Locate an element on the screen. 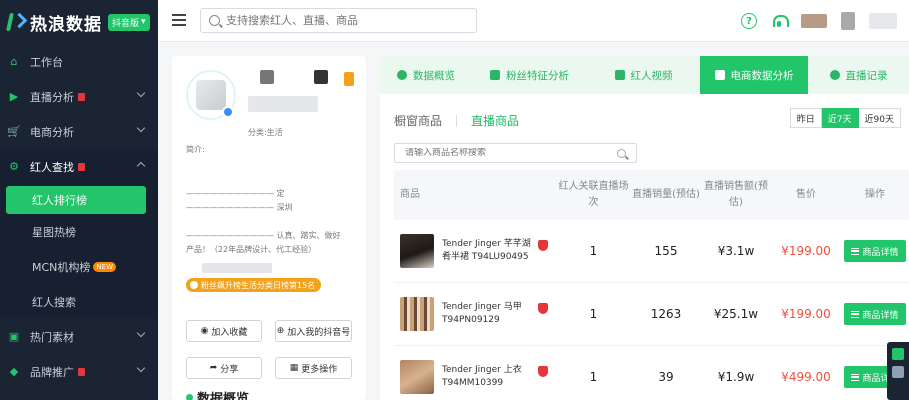 The image size is (909, 400). collect-button: ◉ 加入收藏 is located at coordinates (224, 331).